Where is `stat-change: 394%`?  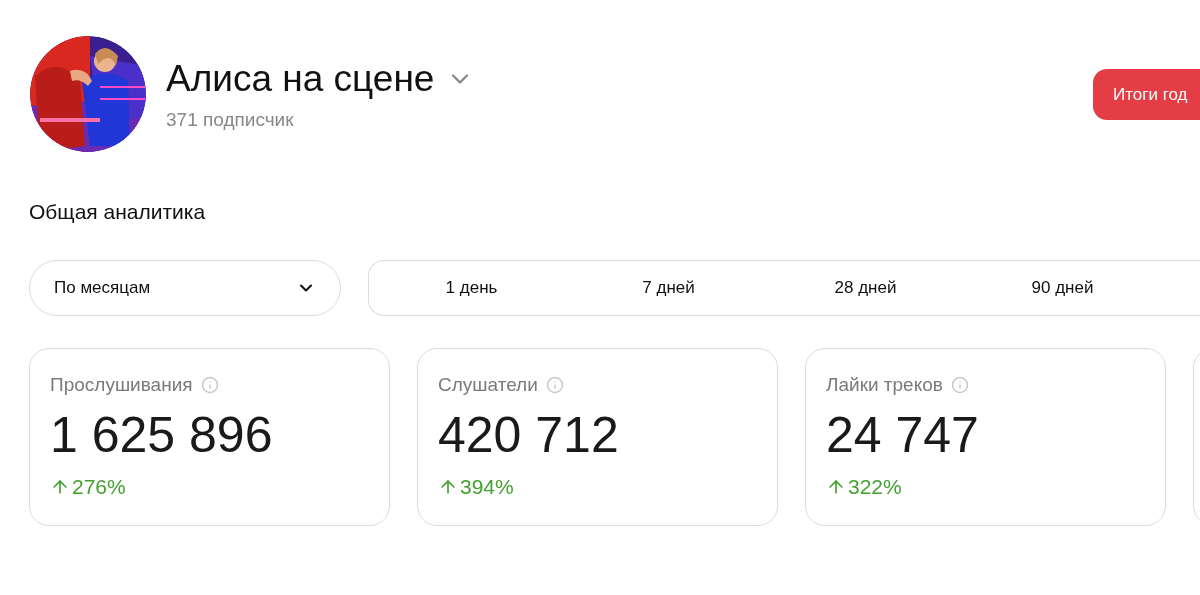
stat-change: 394% is located at coordinates (487, 487).